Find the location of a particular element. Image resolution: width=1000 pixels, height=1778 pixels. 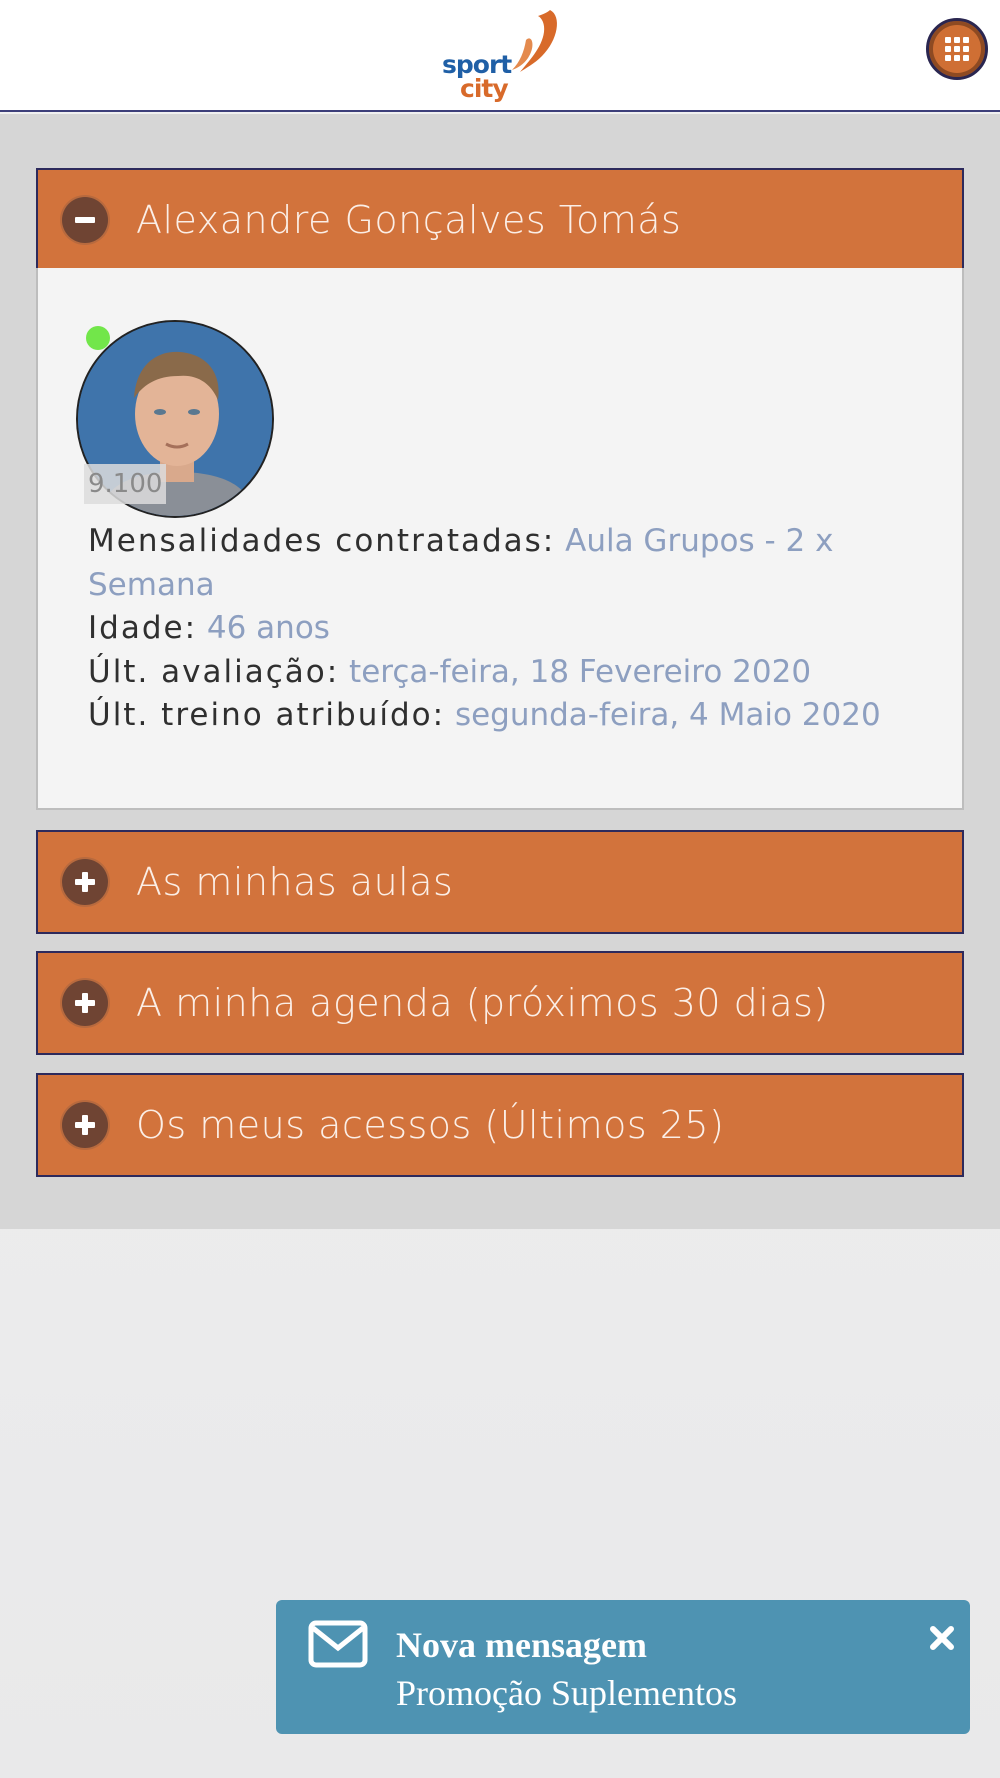

detail-label: Idade: is located at coordinates (143, 628).